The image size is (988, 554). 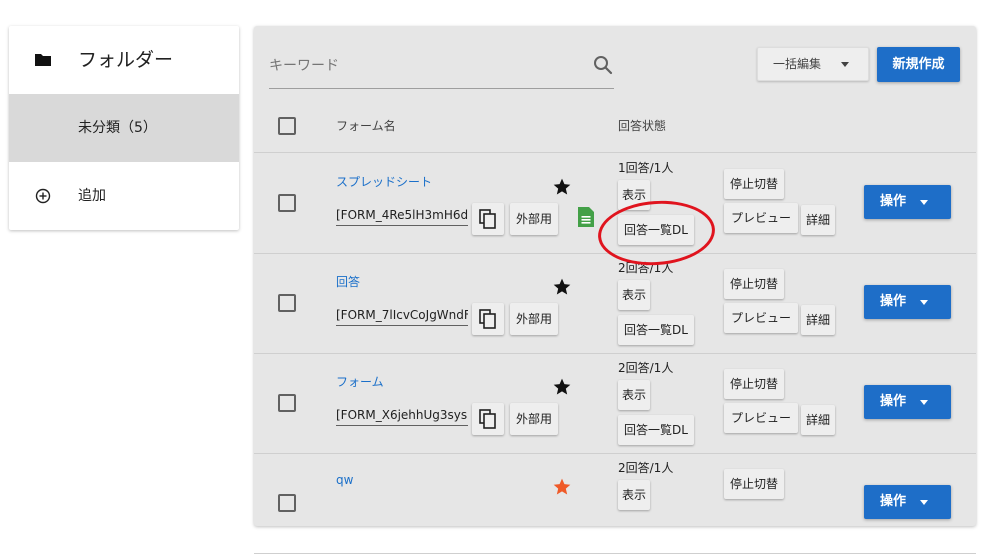 I want to click on column-header-status: 回答状態, so click(x=642, y=126).